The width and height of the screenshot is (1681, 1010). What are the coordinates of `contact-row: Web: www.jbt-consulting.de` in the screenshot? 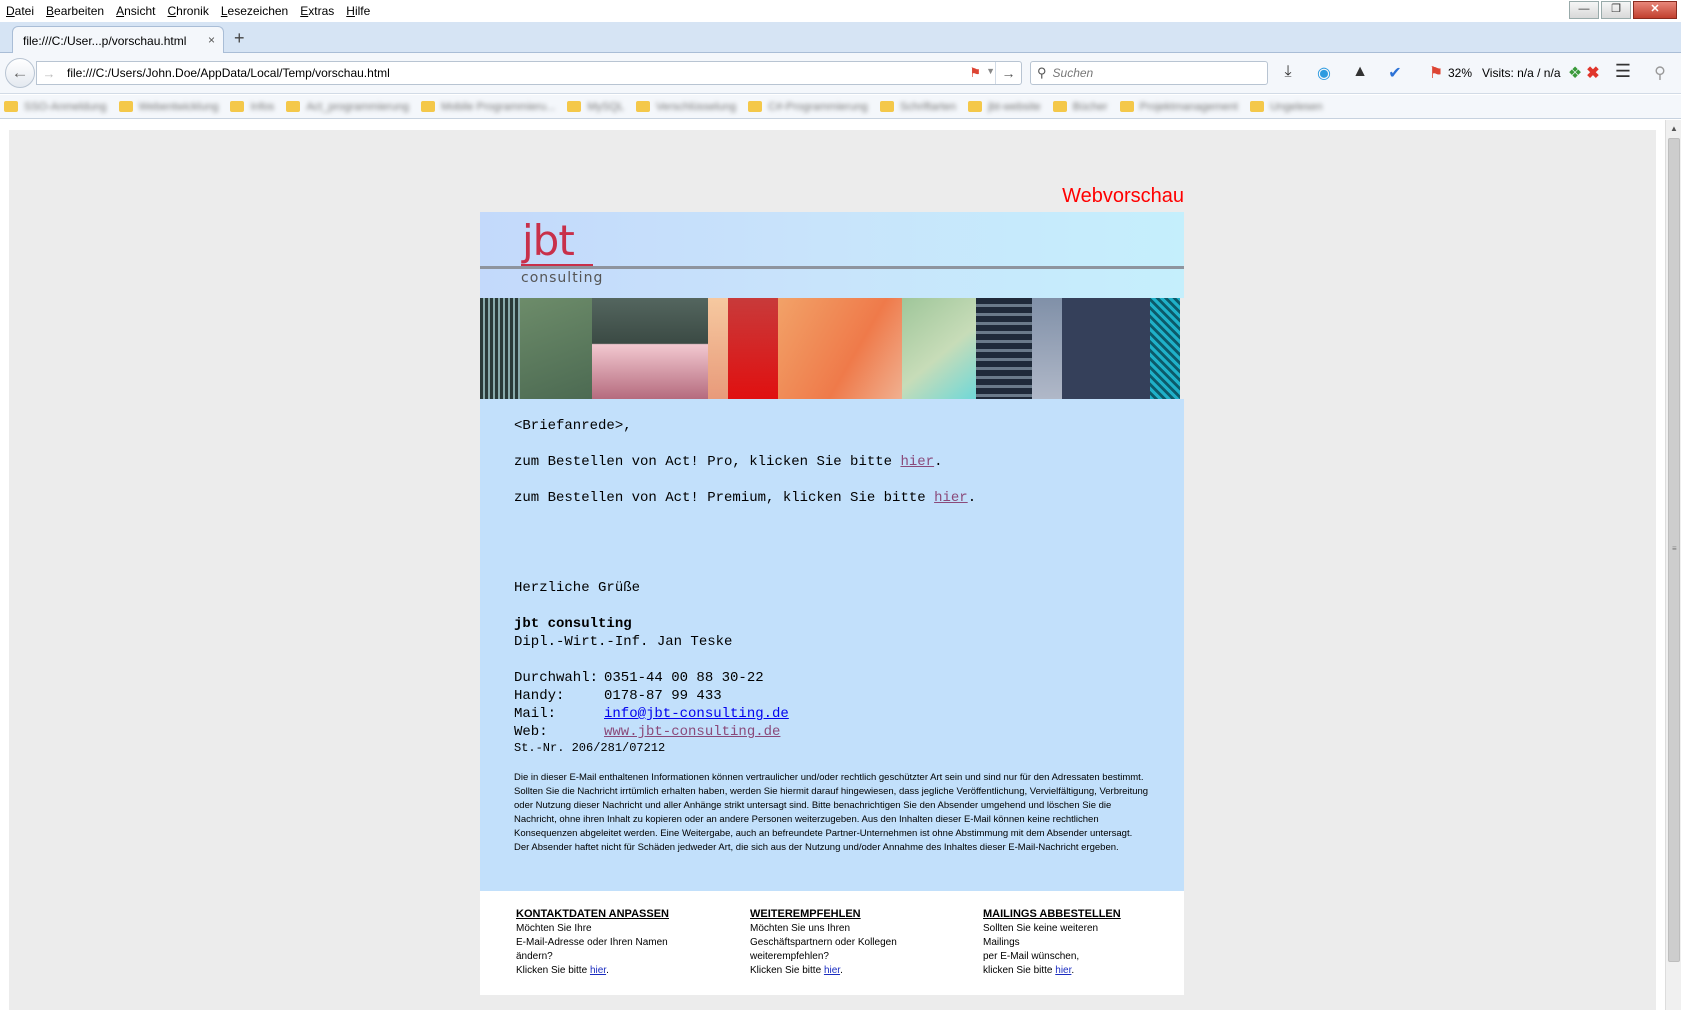 It's located at (647, 732).